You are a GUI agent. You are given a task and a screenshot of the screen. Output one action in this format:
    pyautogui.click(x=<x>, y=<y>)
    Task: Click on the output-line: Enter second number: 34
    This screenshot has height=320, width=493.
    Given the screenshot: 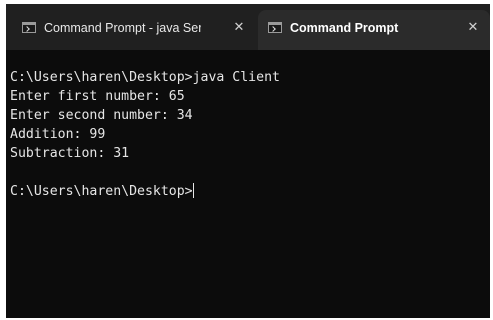 What is the action you would take?
    pyautogui.click(x=101, y=115)
    